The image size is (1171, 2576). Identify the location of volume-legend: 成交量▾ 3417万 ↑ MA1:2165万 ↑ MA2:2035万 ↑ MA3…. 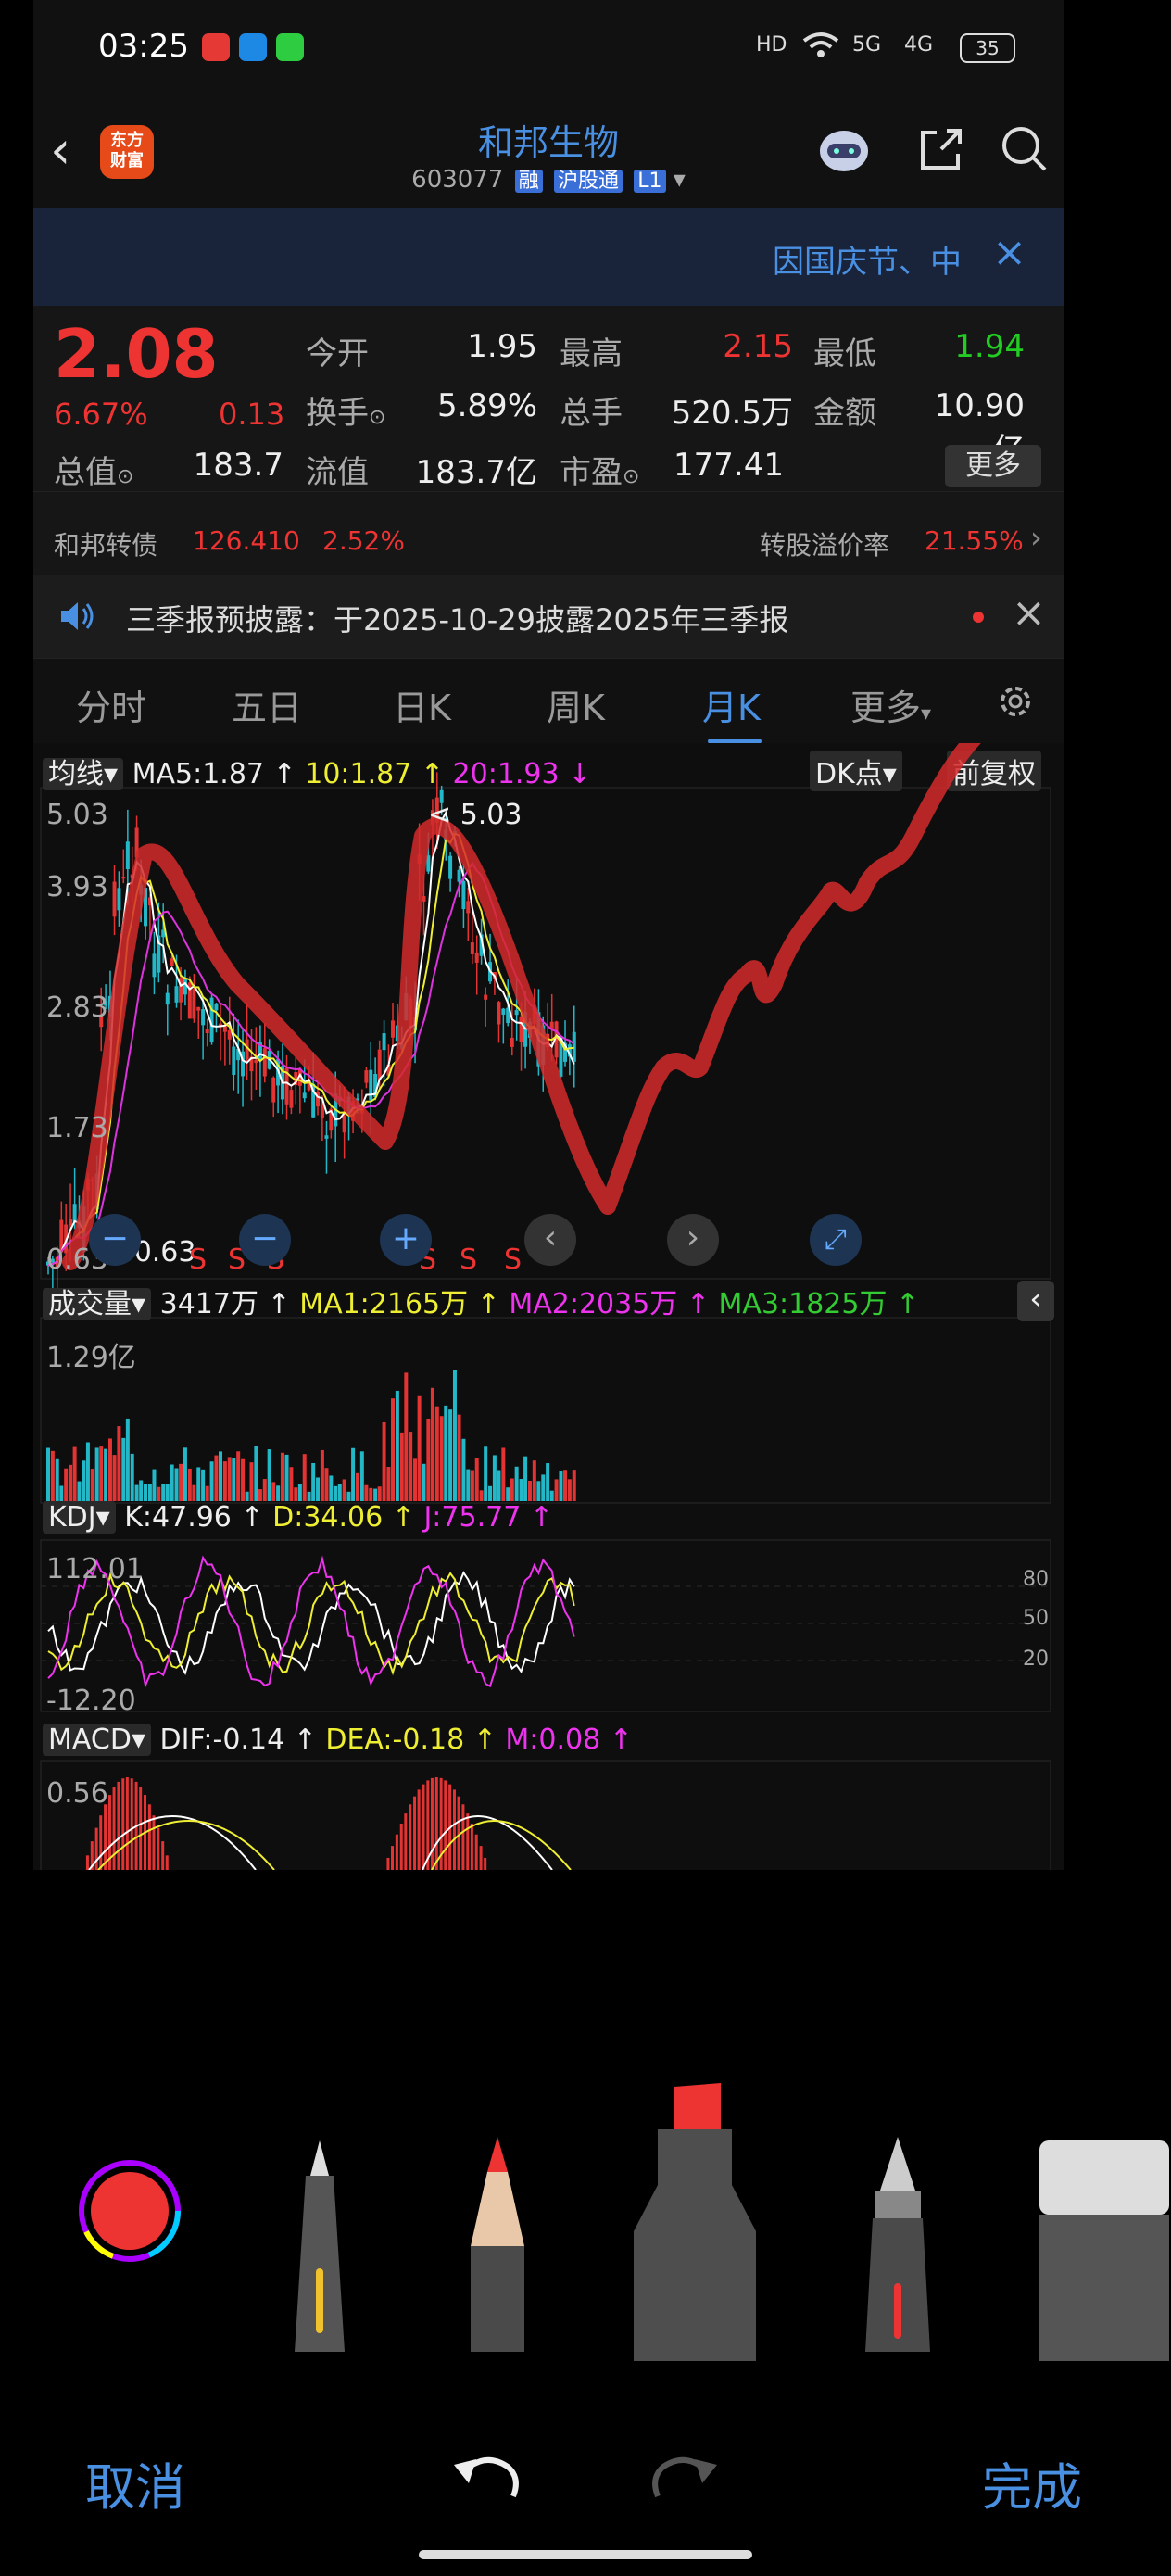
(481, 1301).